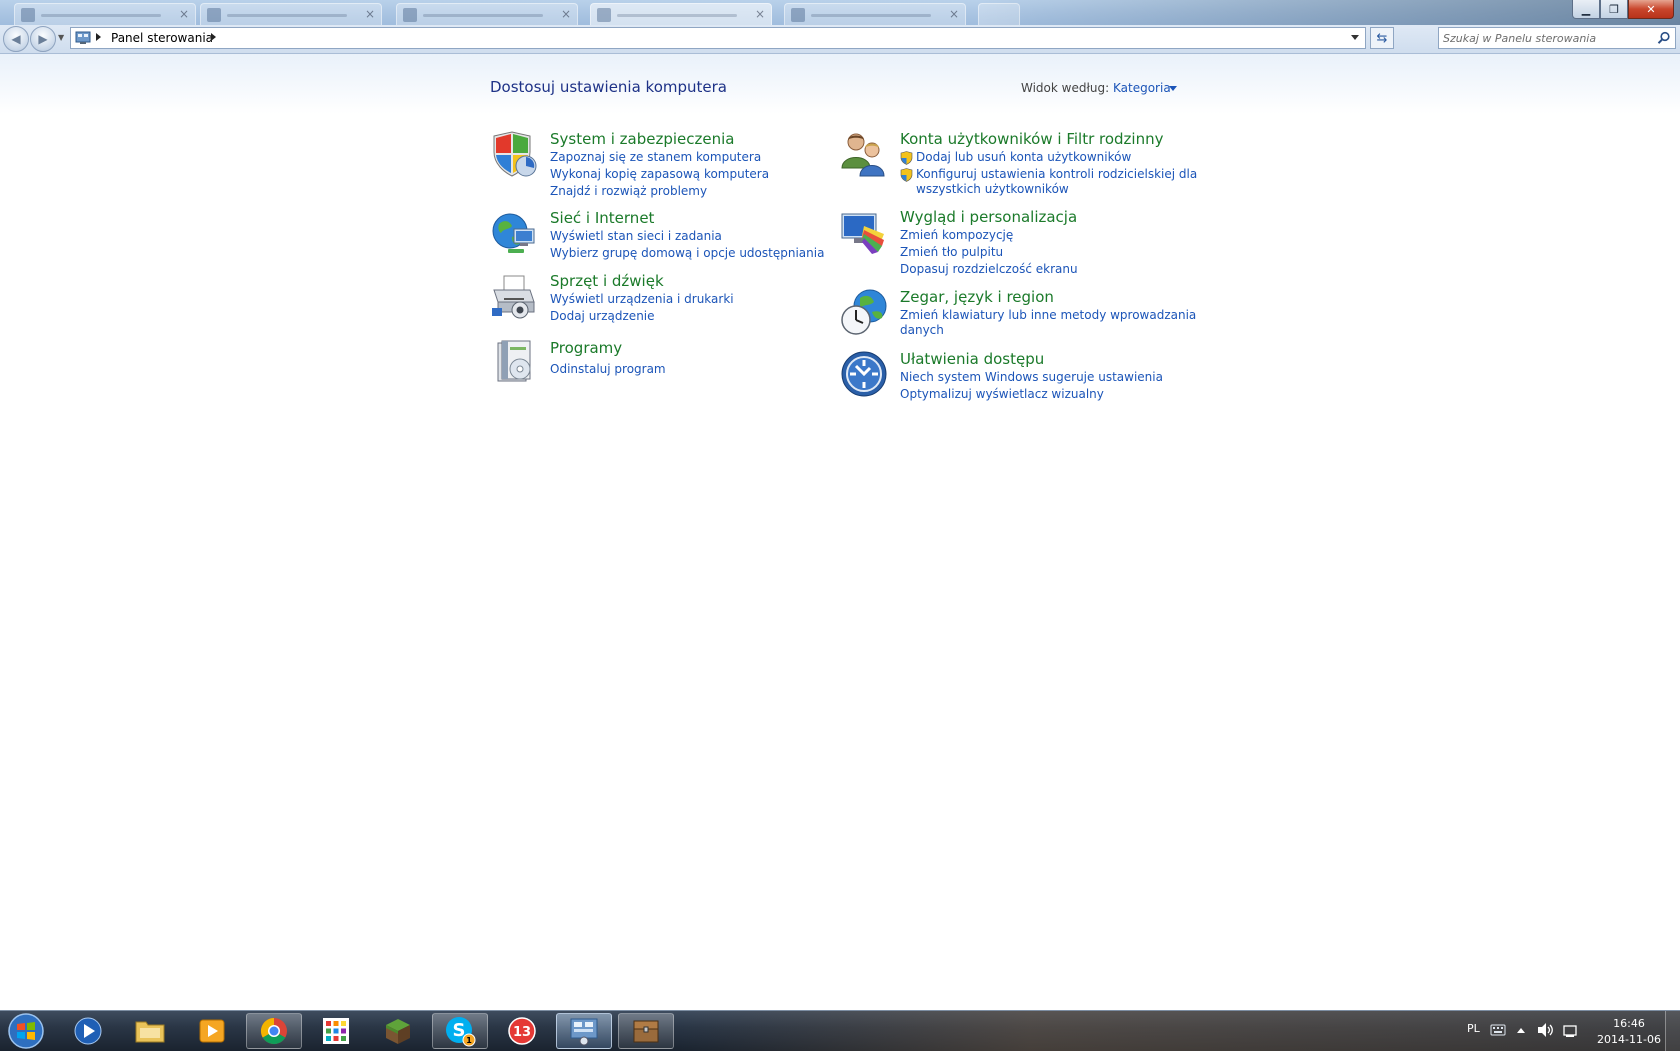 This screenshot has width=1680, height=1051. What do you see at coordinates (514, 296) in the screenshot?
I see `printer-icon` at bounding box center [514, 296].